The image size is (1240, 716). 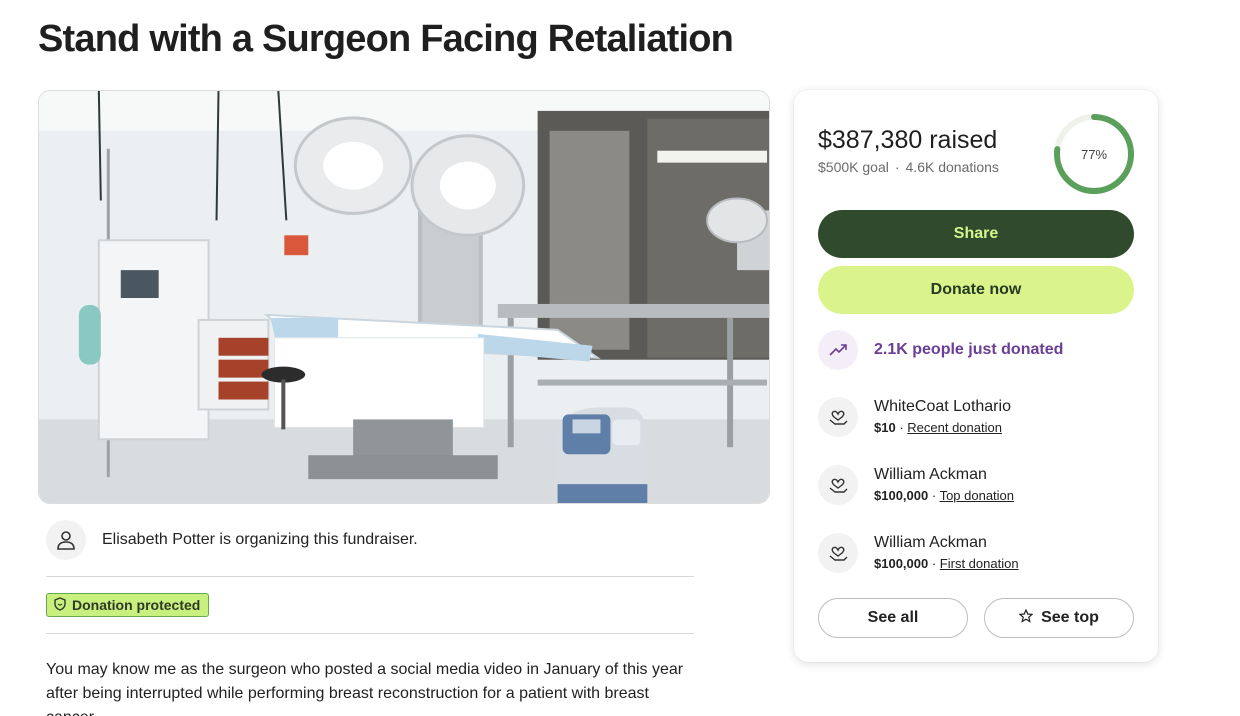 I want to click on recent-donations-trend: 2.1K people just donated, so click(x=940, y=350).